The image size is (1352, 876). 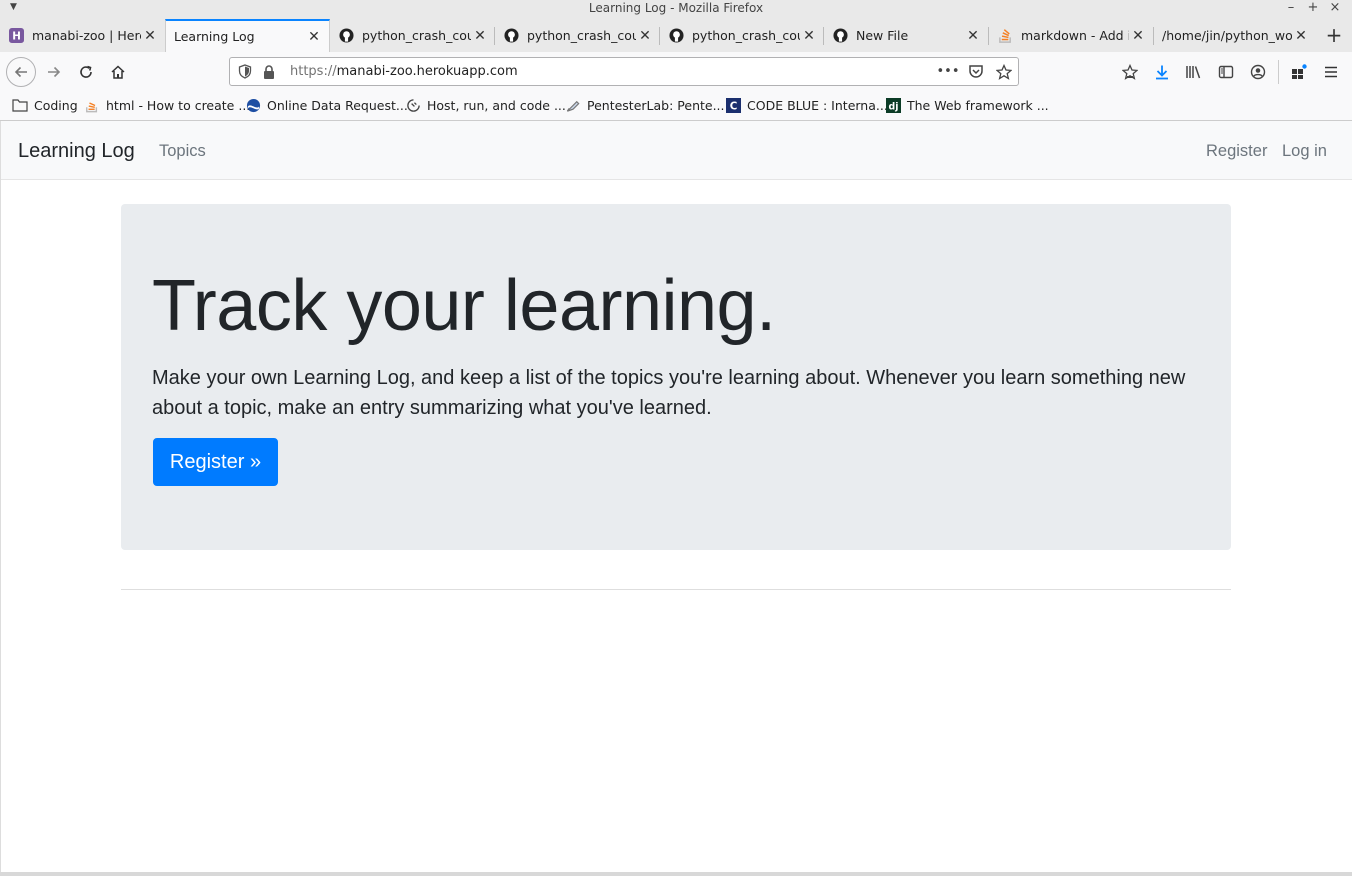 What do you see at coordinates (1335, 7) in the screenshot?
I see `close-window-button: ×` at bounding box center [1335, 7].